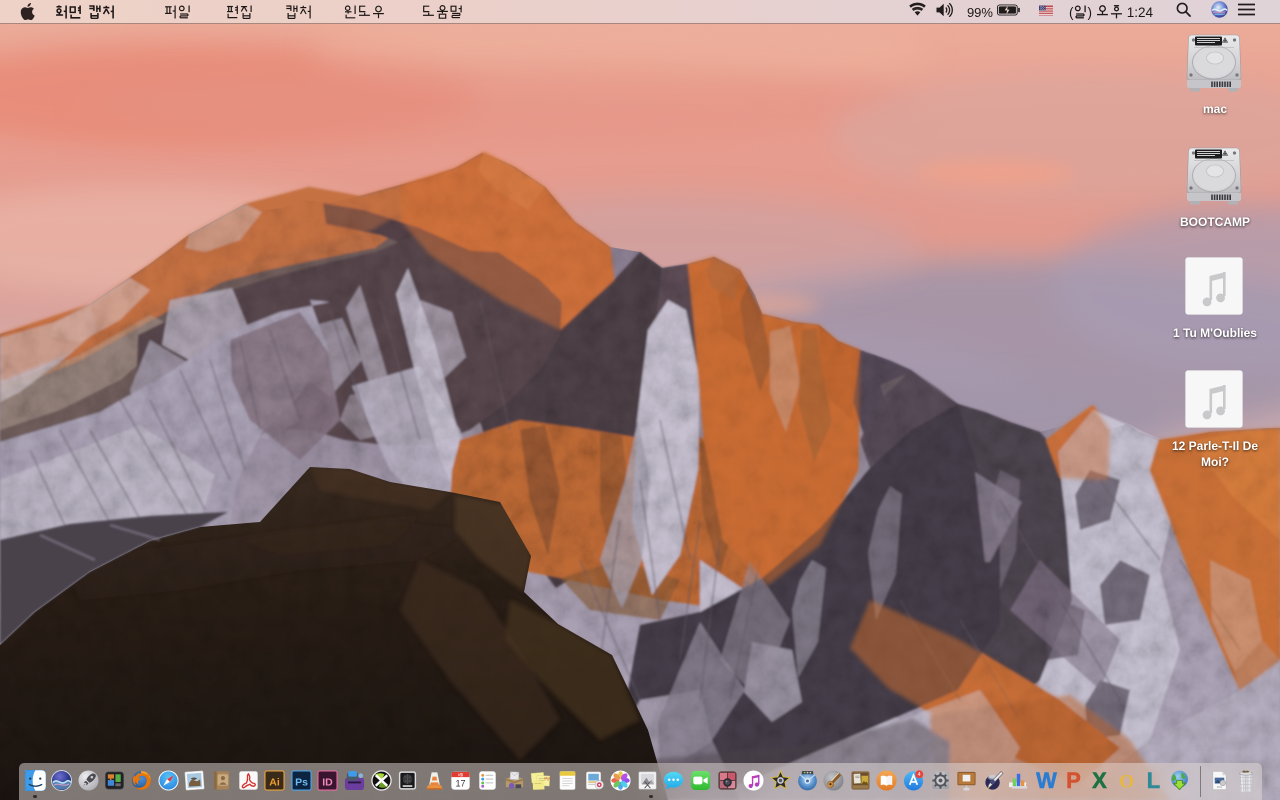  What do you see at coordinates (301, 782) in the screenshot?
I see `svg-text: Ps` at bounding box center [301, 782].